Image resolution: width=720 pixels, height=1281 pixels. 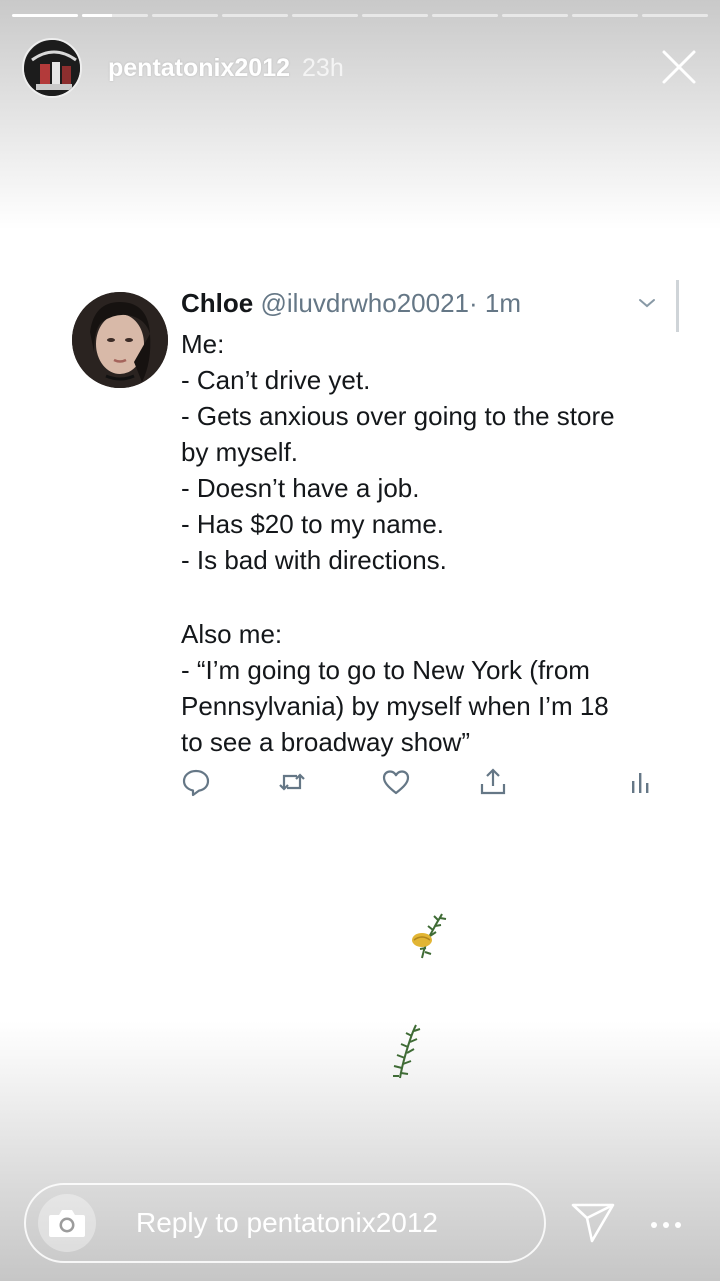 I want to click on tweet-author-handle: @iluvdrwho20021, so click(x=364, y=303).